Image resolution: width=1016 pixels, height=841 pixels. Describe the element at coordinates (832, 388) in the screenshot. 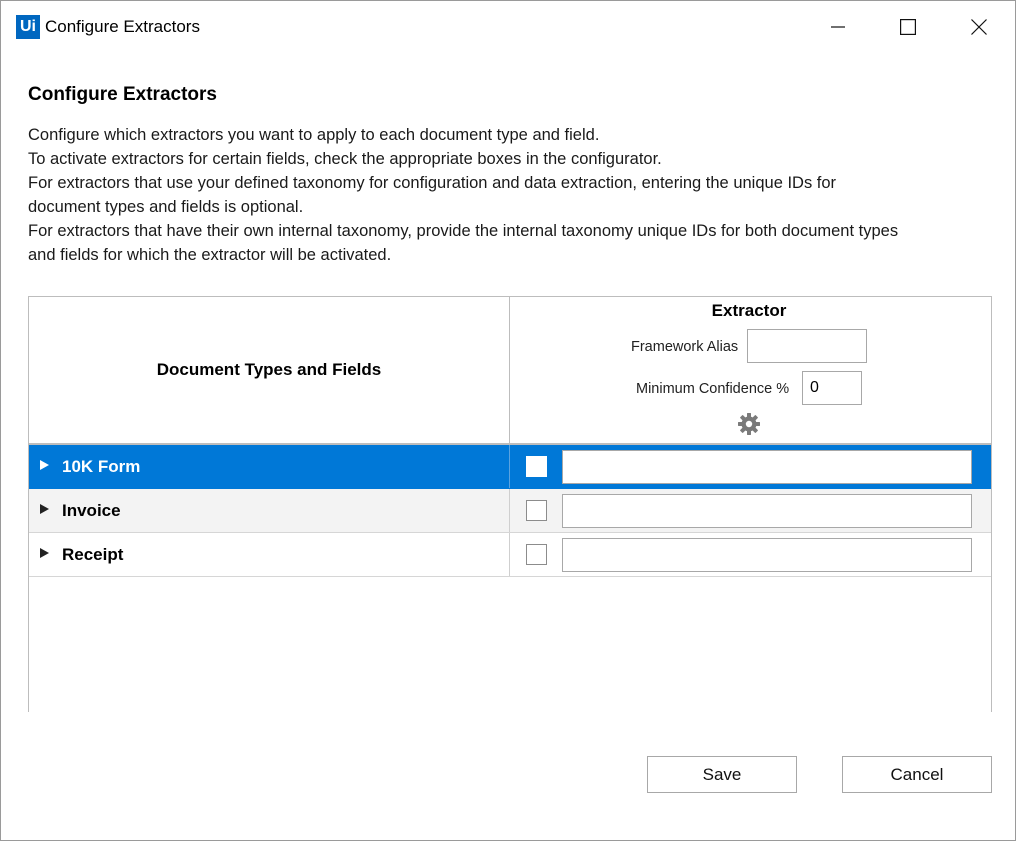

I see `minimum-confidence-input` at that location.